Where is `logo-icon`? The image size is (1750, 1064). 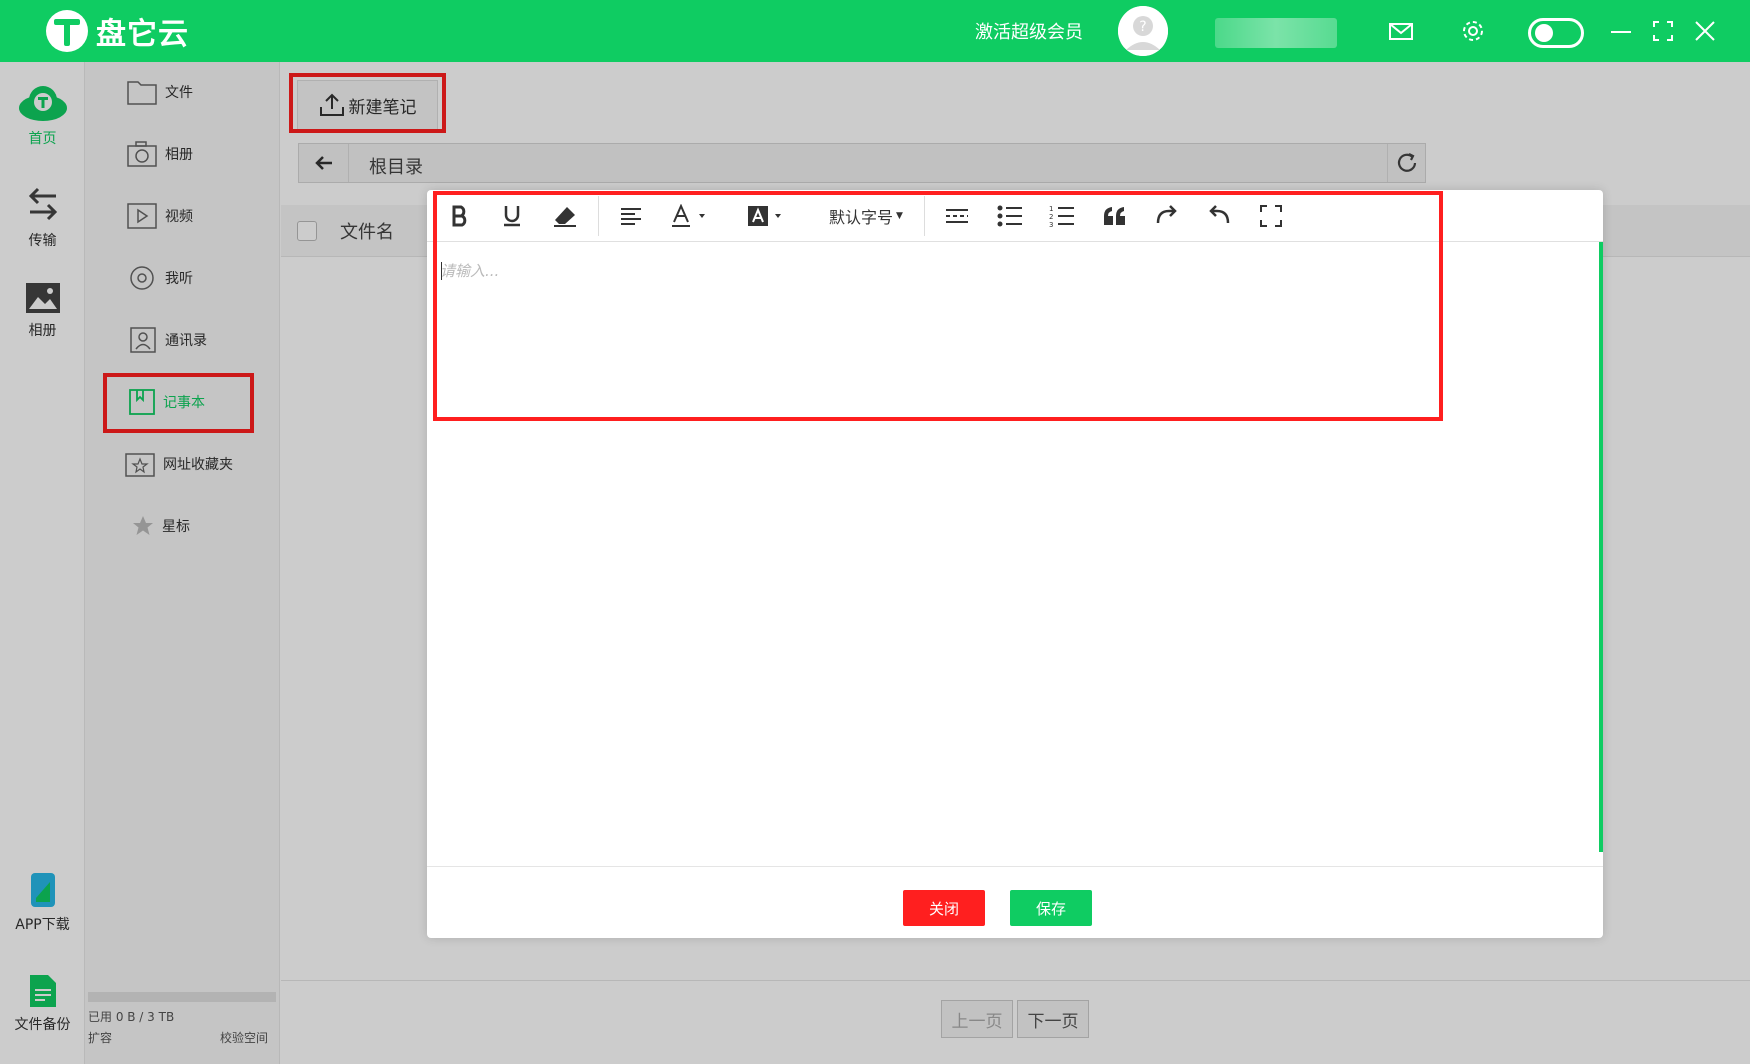
logo-icon is located at coordinates (67, 31).